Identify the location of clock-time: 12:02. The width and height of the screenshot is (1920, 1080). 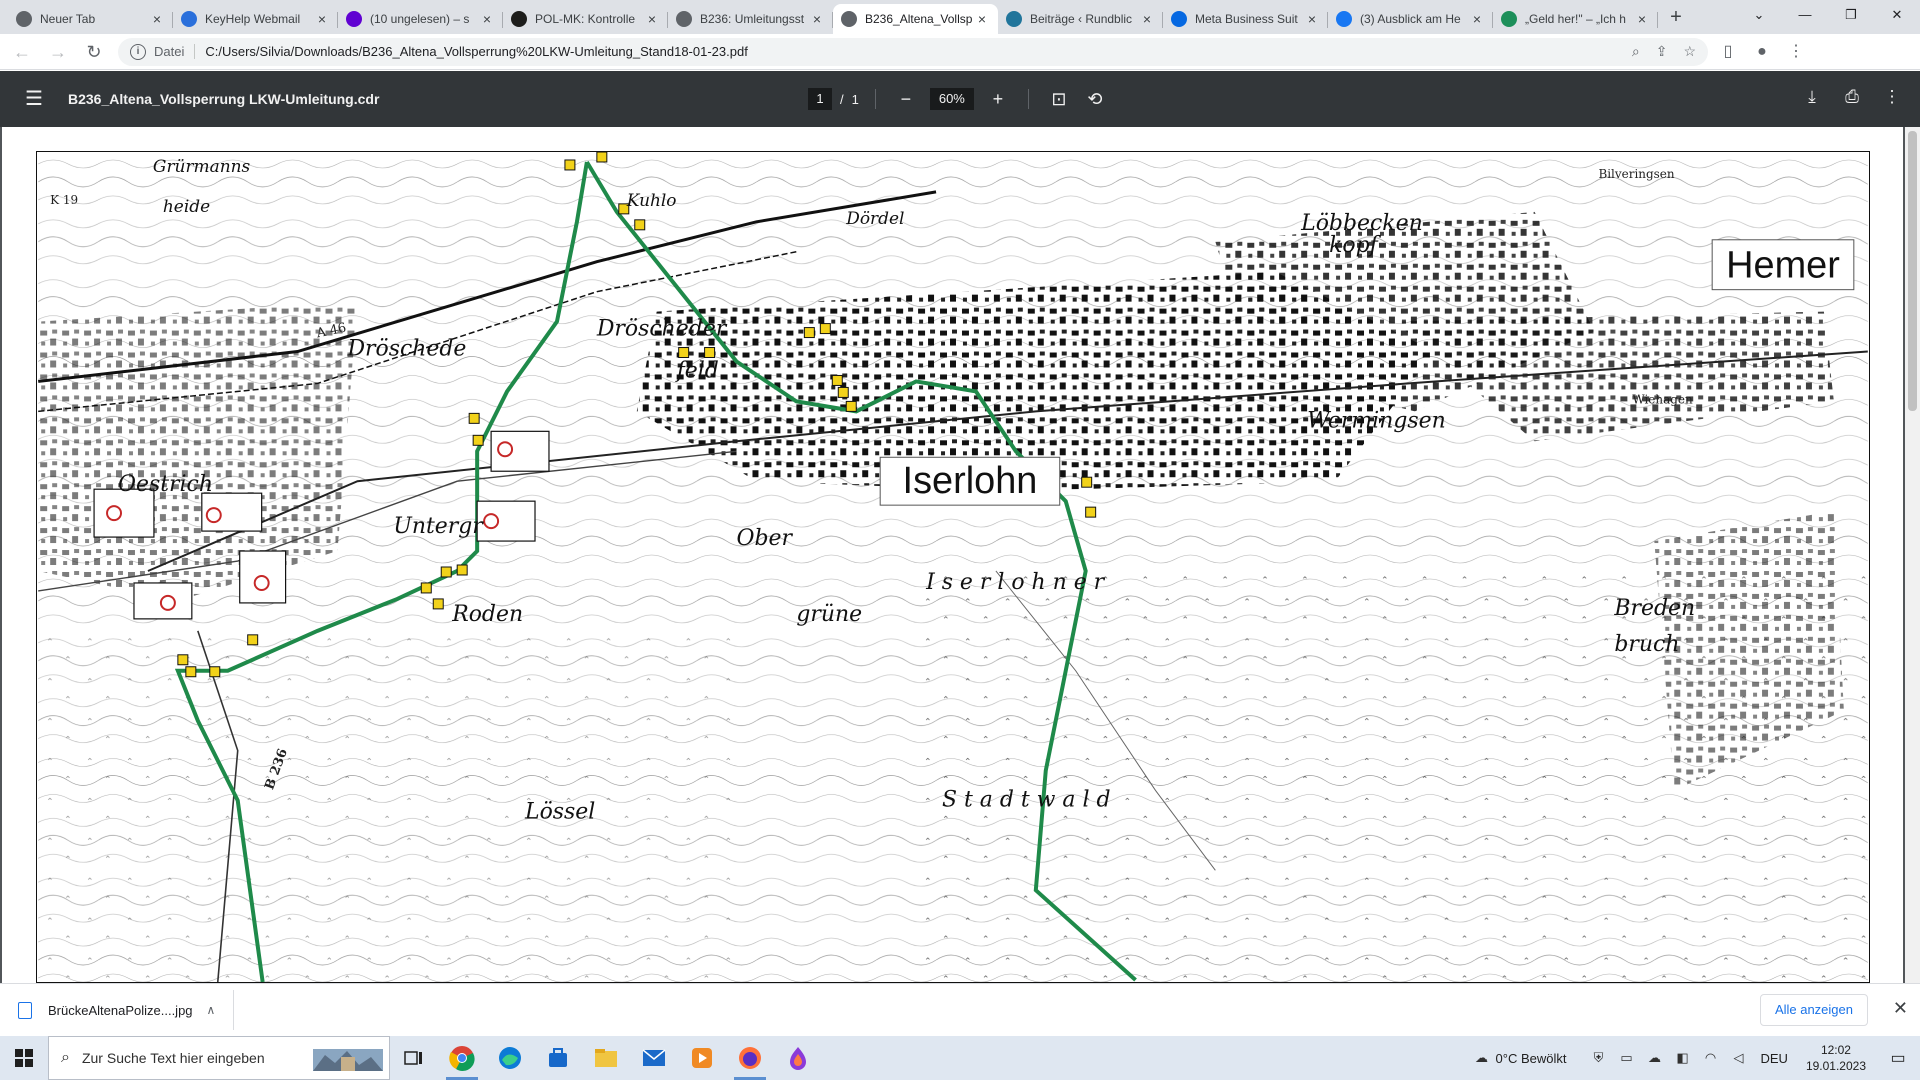
(1835, 1050).